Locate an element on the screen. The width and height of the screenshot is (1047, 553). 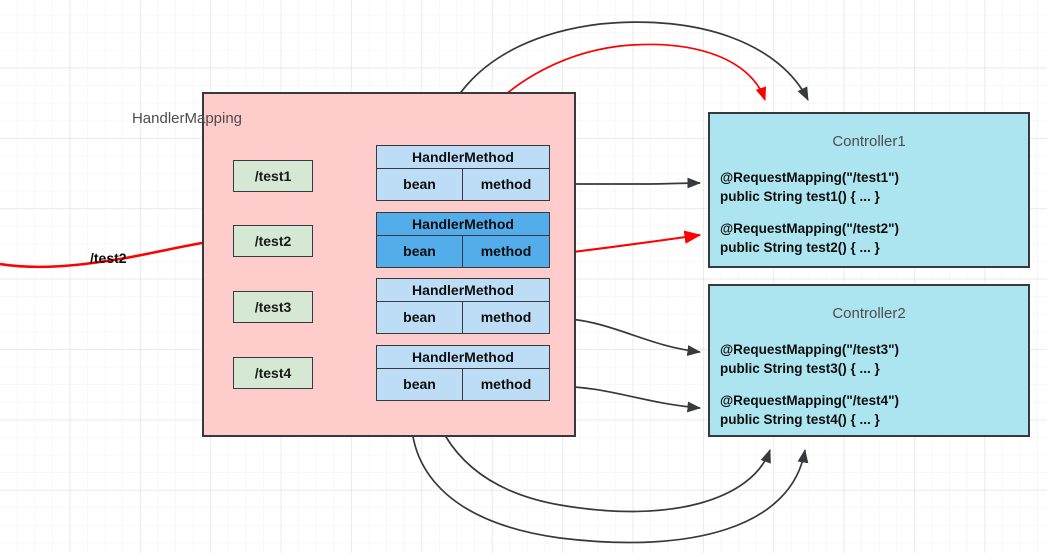
controller1-title: Controller1 is located at coordinates (869, 141).